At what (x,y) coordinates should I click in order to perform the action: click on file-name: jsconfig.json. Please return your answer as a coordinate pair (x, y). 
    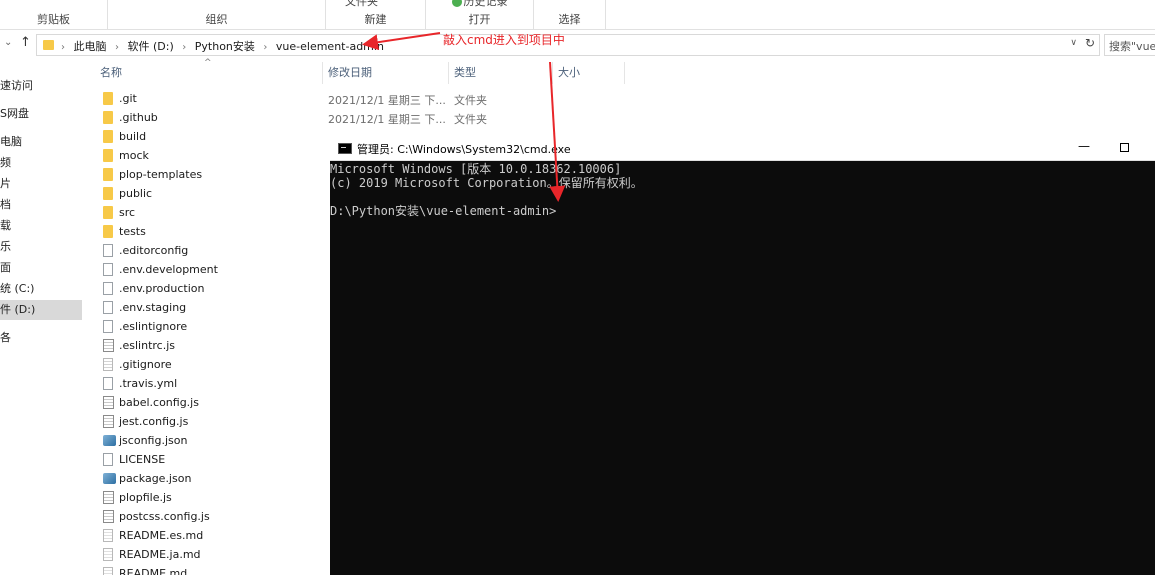
    Looking at the image, I should click on (153, 440).